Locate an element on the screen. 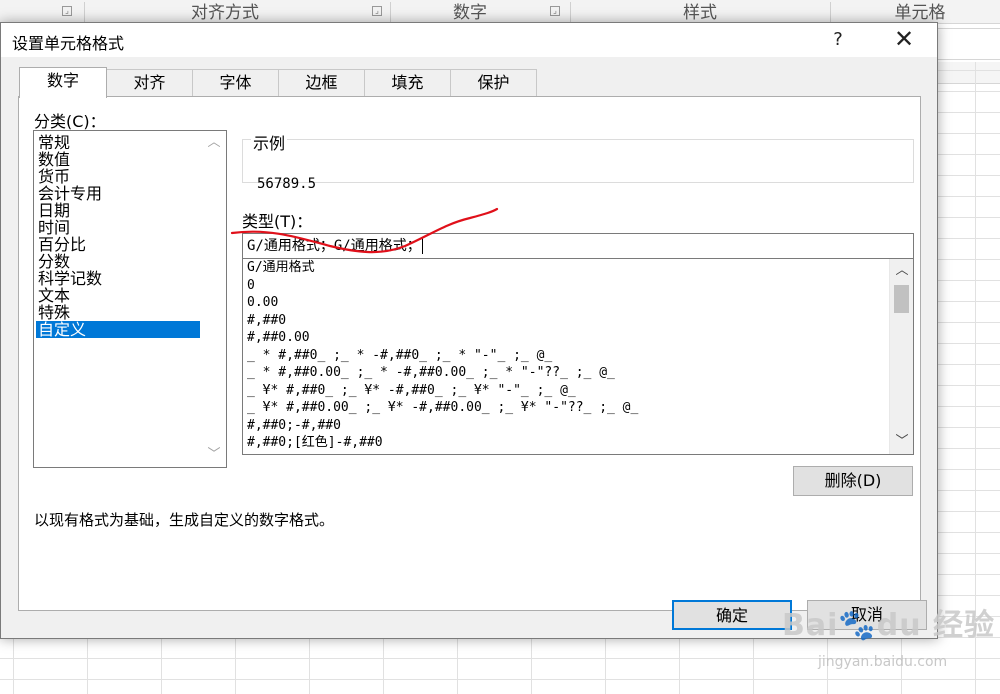 The image size is (1000, 694). tab-border: 边框 is located at coordinates (321, 83).